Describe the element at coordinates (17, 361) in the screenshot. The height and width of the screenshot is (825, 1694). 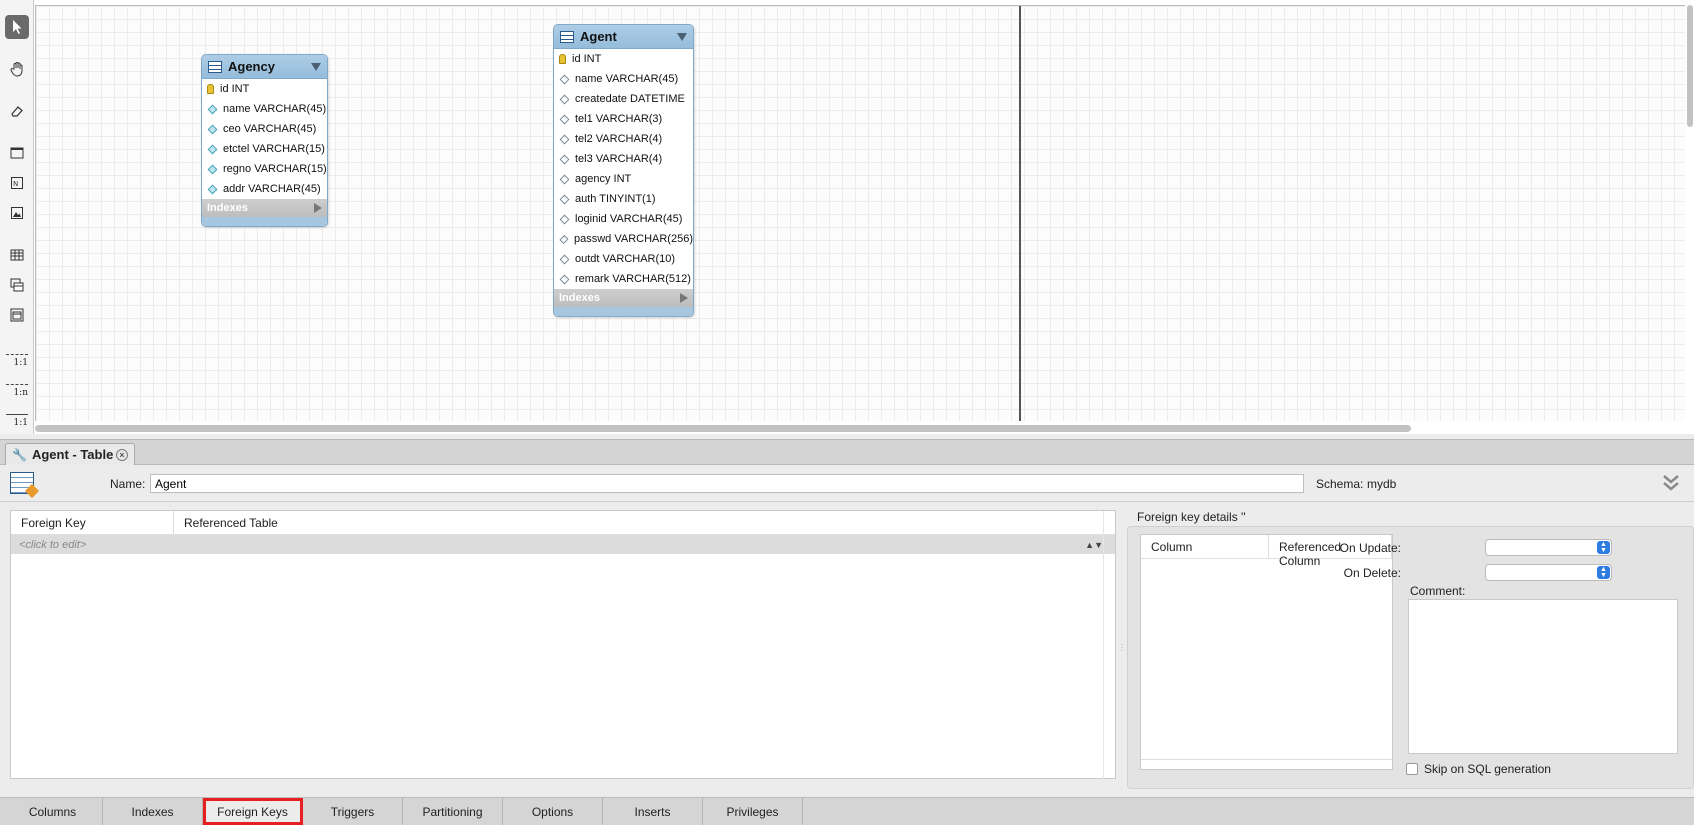
I see `relationship-1-1-tool: 1:1` at that location.